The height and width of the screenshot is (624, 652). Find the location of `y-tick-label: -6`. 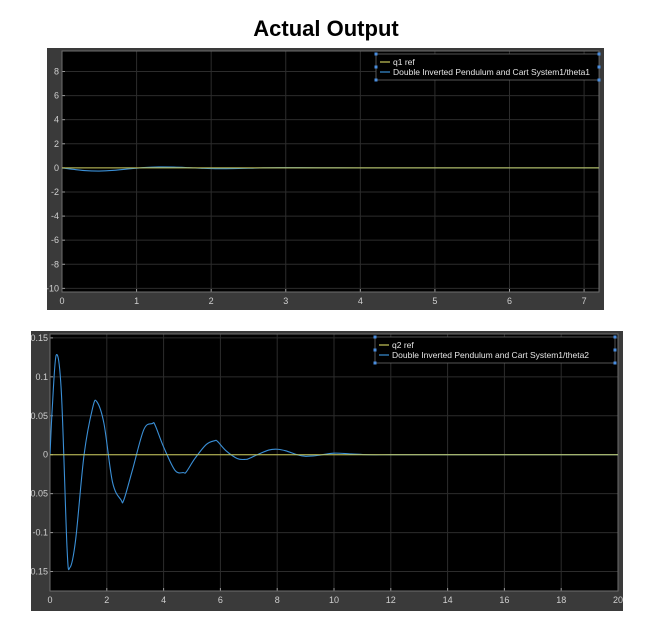

y-tick-label: -6 is located at coordinates (55, 240).